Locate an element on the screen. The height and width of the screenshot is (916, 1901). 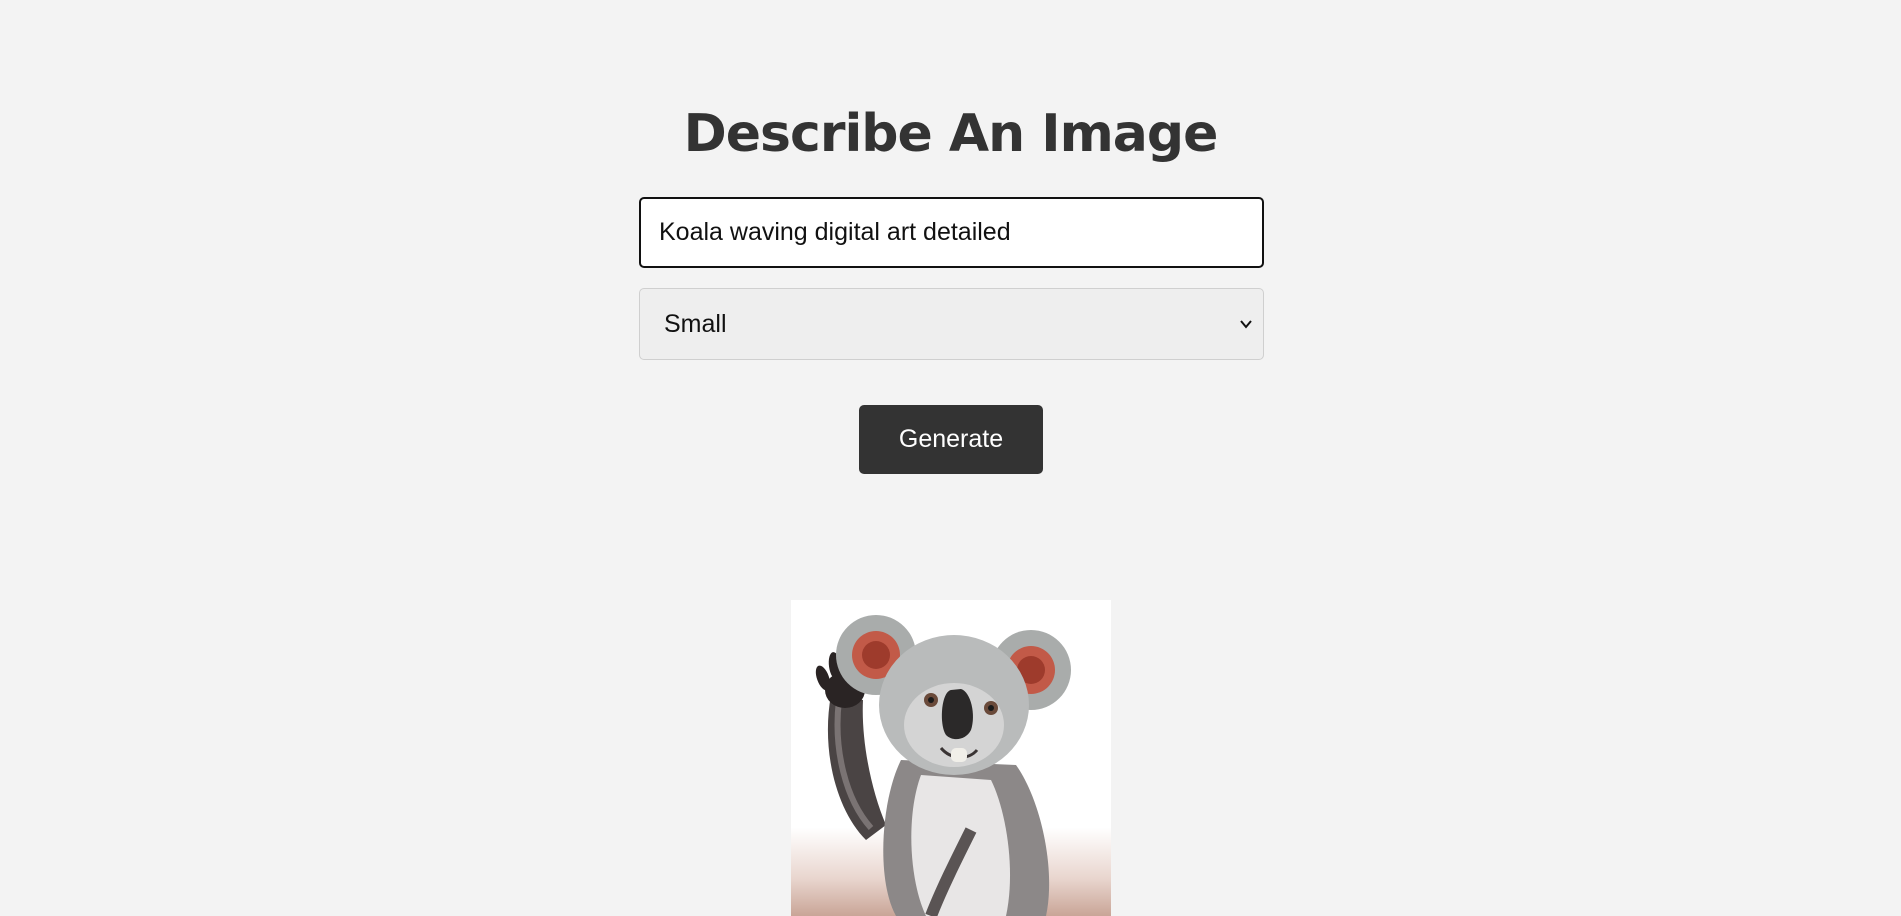
prompt-input is located at coordinates (951, 232).